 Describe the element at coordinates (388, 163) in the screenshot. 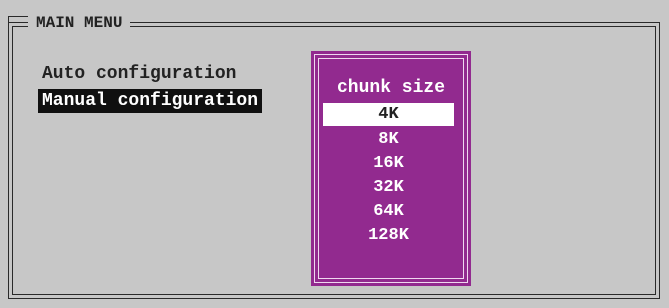

I see `chunk-size-option-16k: 16K` at that location.